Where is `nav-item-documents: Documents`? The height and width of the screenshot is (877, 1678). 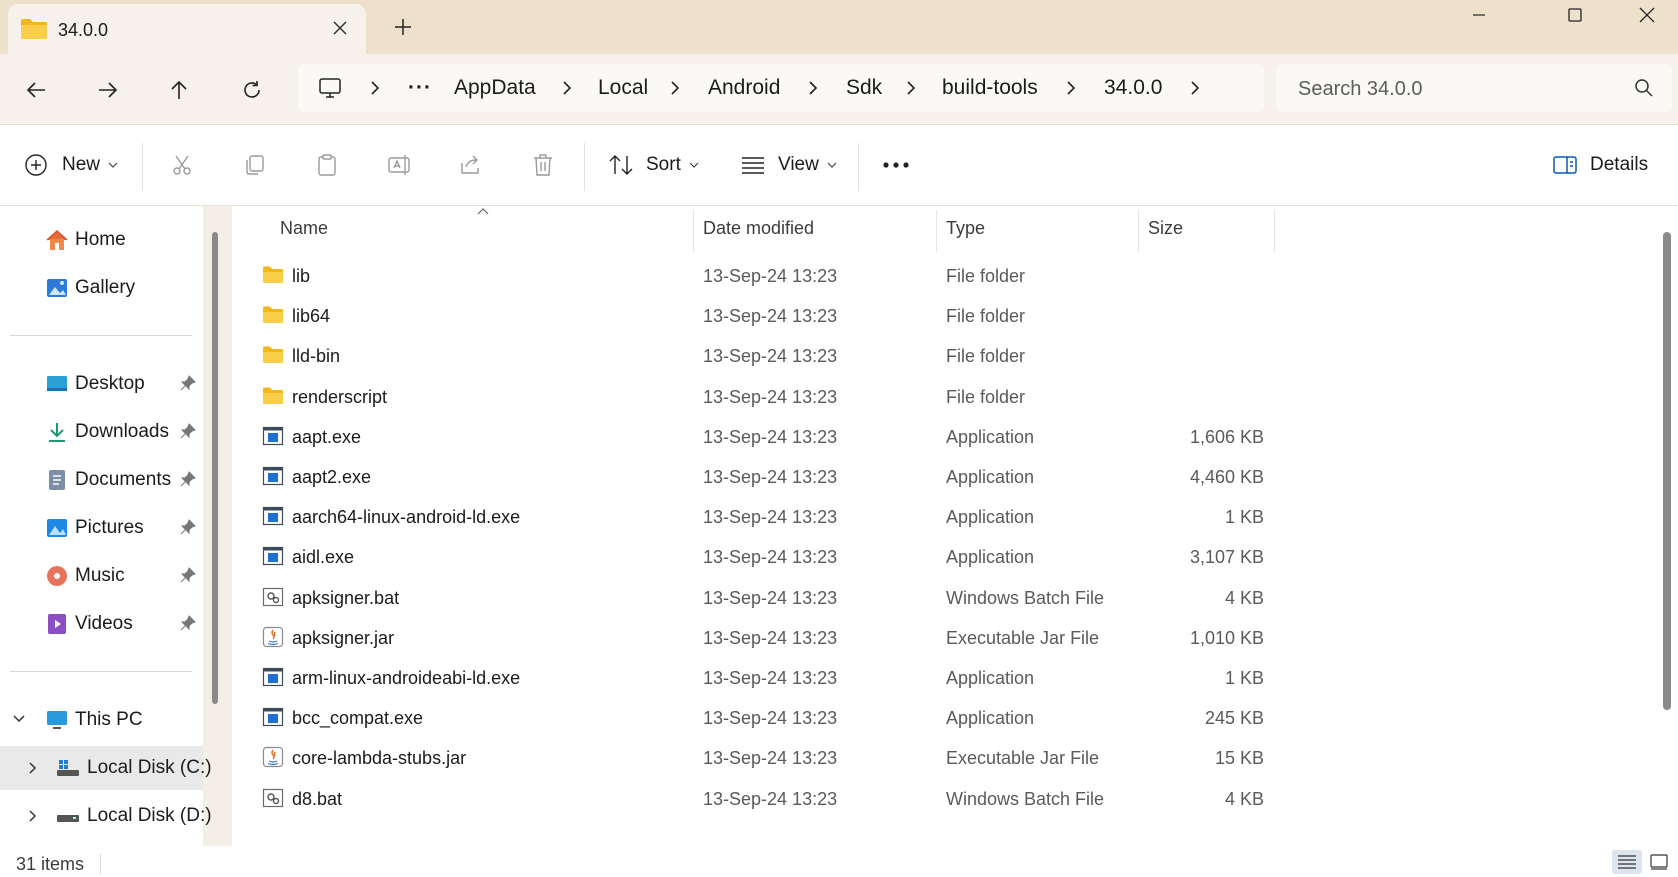 nav-item-documents: Documents is located at coordinates (101, 480).